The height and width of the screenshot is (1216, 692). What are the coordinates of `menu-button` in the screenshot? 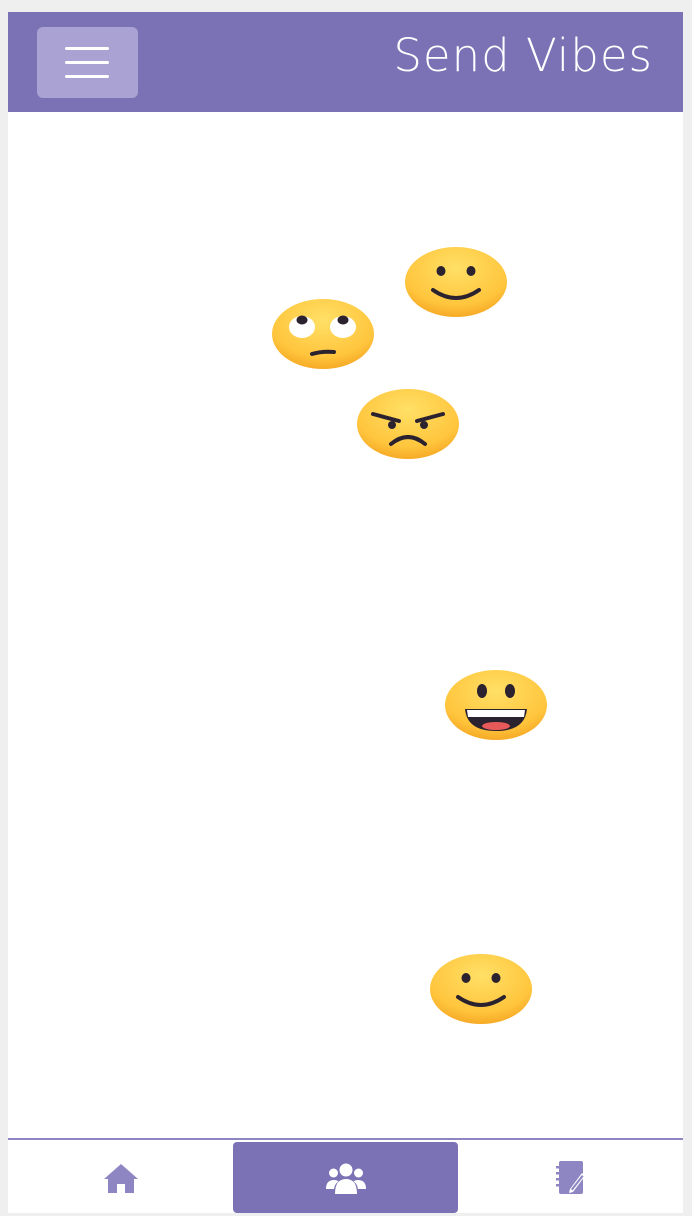 It's located at (87, 62).